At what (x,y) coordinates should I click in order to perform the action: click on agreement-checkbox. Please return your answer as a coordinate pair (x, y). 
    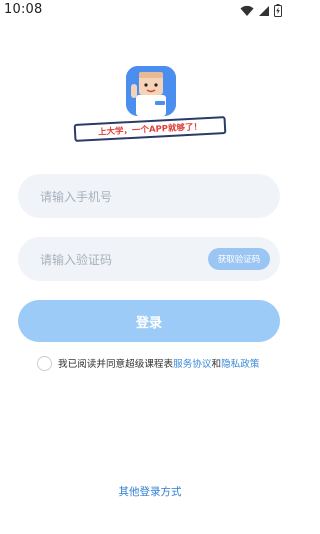
    Looking at the image, I should click on (44, 363).